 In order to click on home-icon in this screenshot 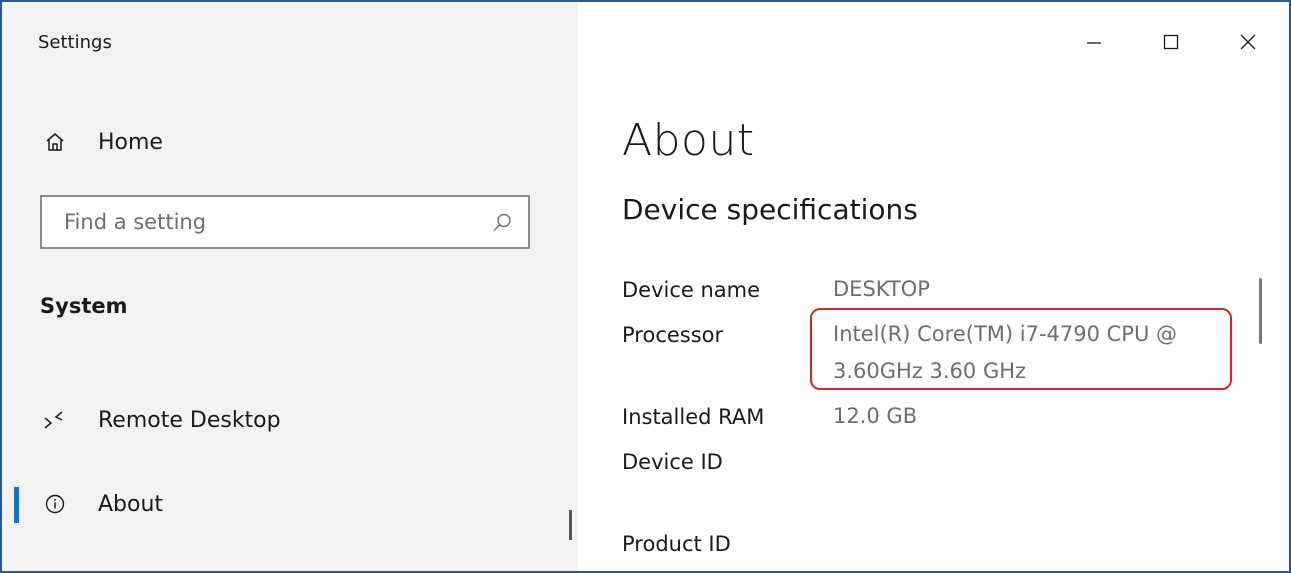, I will do `click(55, 142)`.